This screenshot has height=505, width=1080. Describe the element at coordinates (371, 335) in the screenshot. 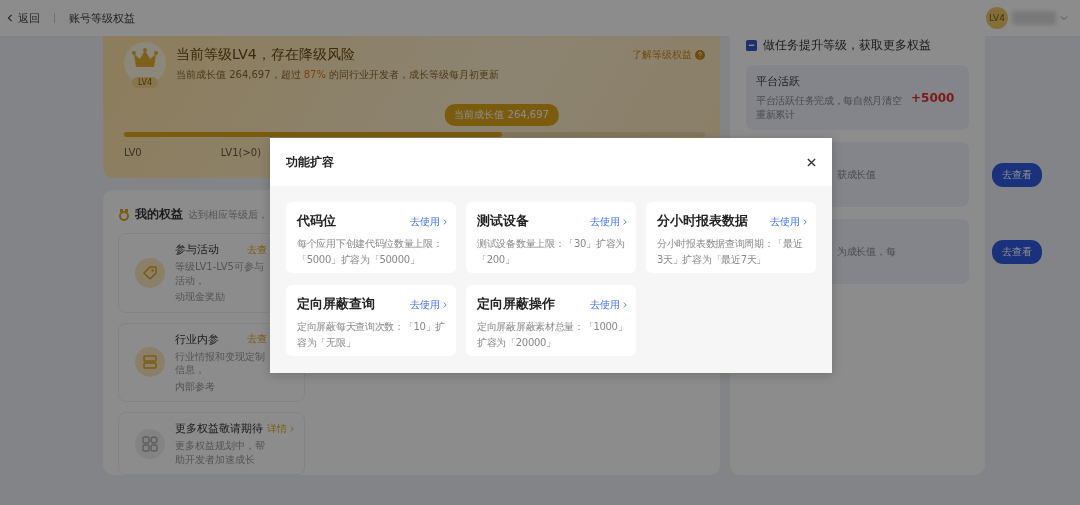

I see `feature-description: 定向屏蔽每天查询次数：「10」扩容为「无限」` at that location.